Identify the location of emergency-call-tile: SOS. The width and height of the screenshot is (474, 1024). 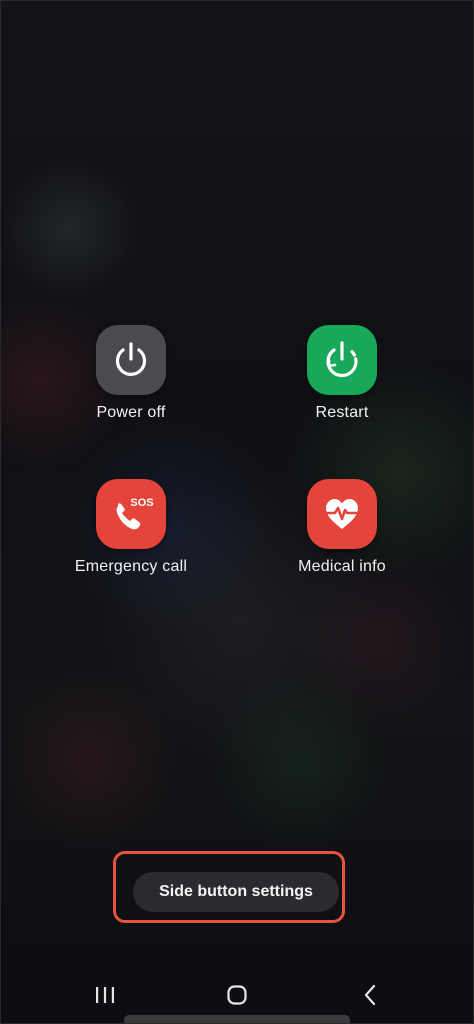
(131, 514).